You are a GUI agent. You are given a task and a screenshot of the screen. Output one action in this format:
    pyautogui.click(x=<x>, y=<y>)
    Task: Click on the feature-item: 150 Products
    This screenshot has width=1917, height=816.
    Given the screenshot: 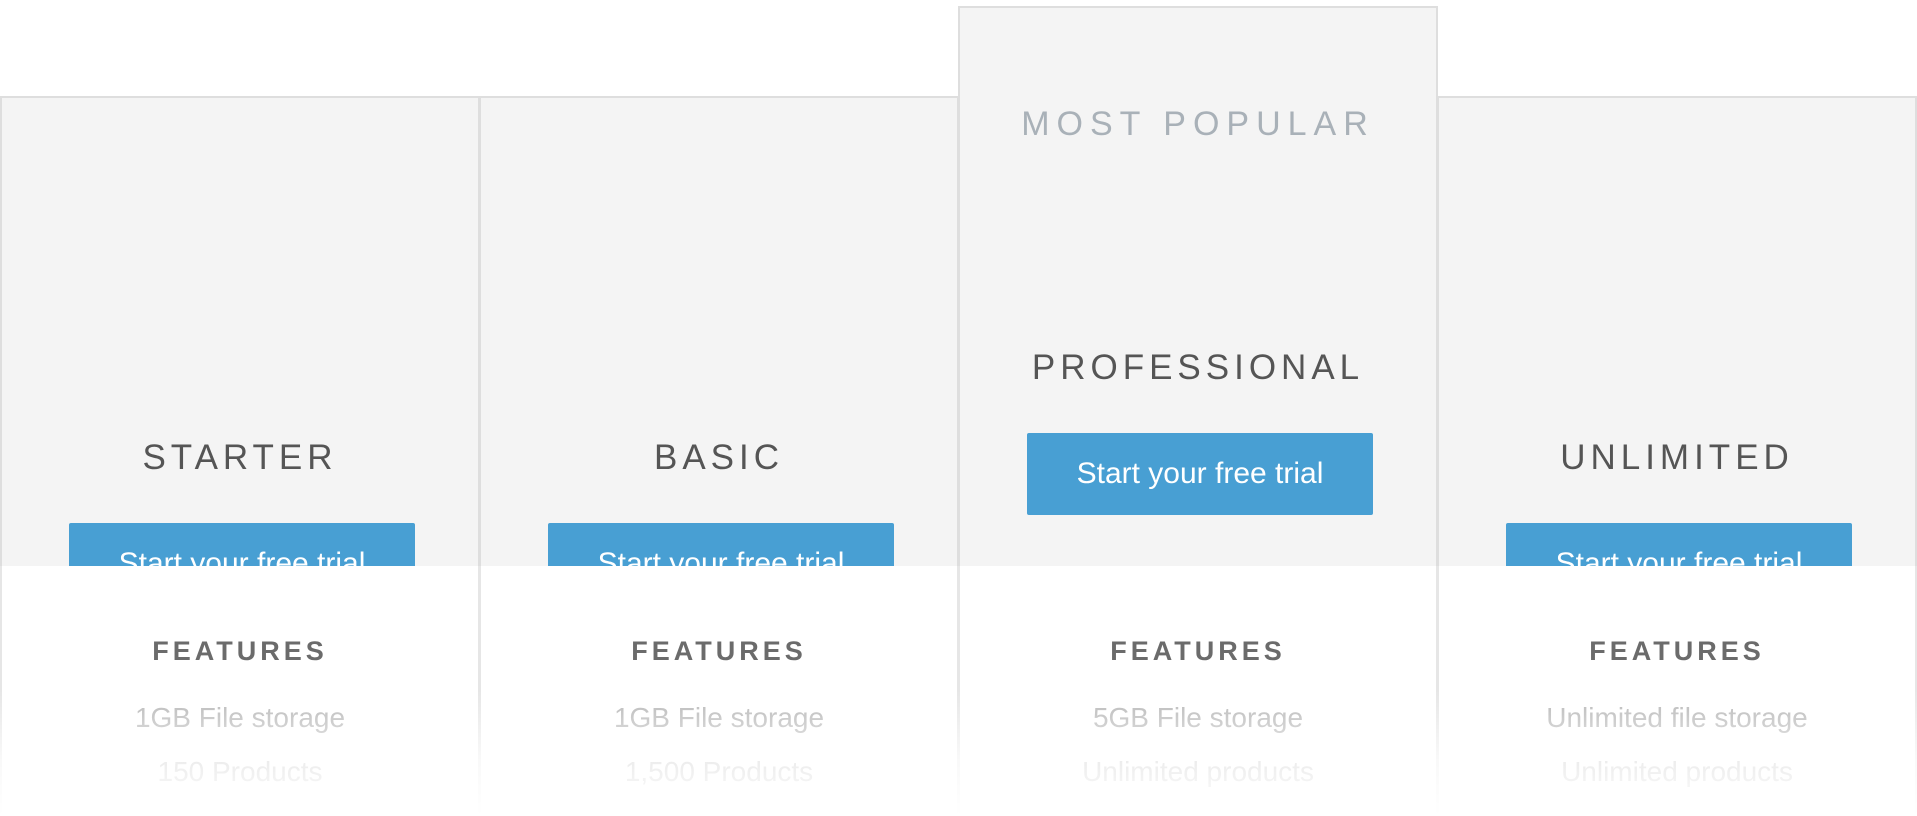 What is the action you would take?
    pyautogui.click(x=240, y=771)
    